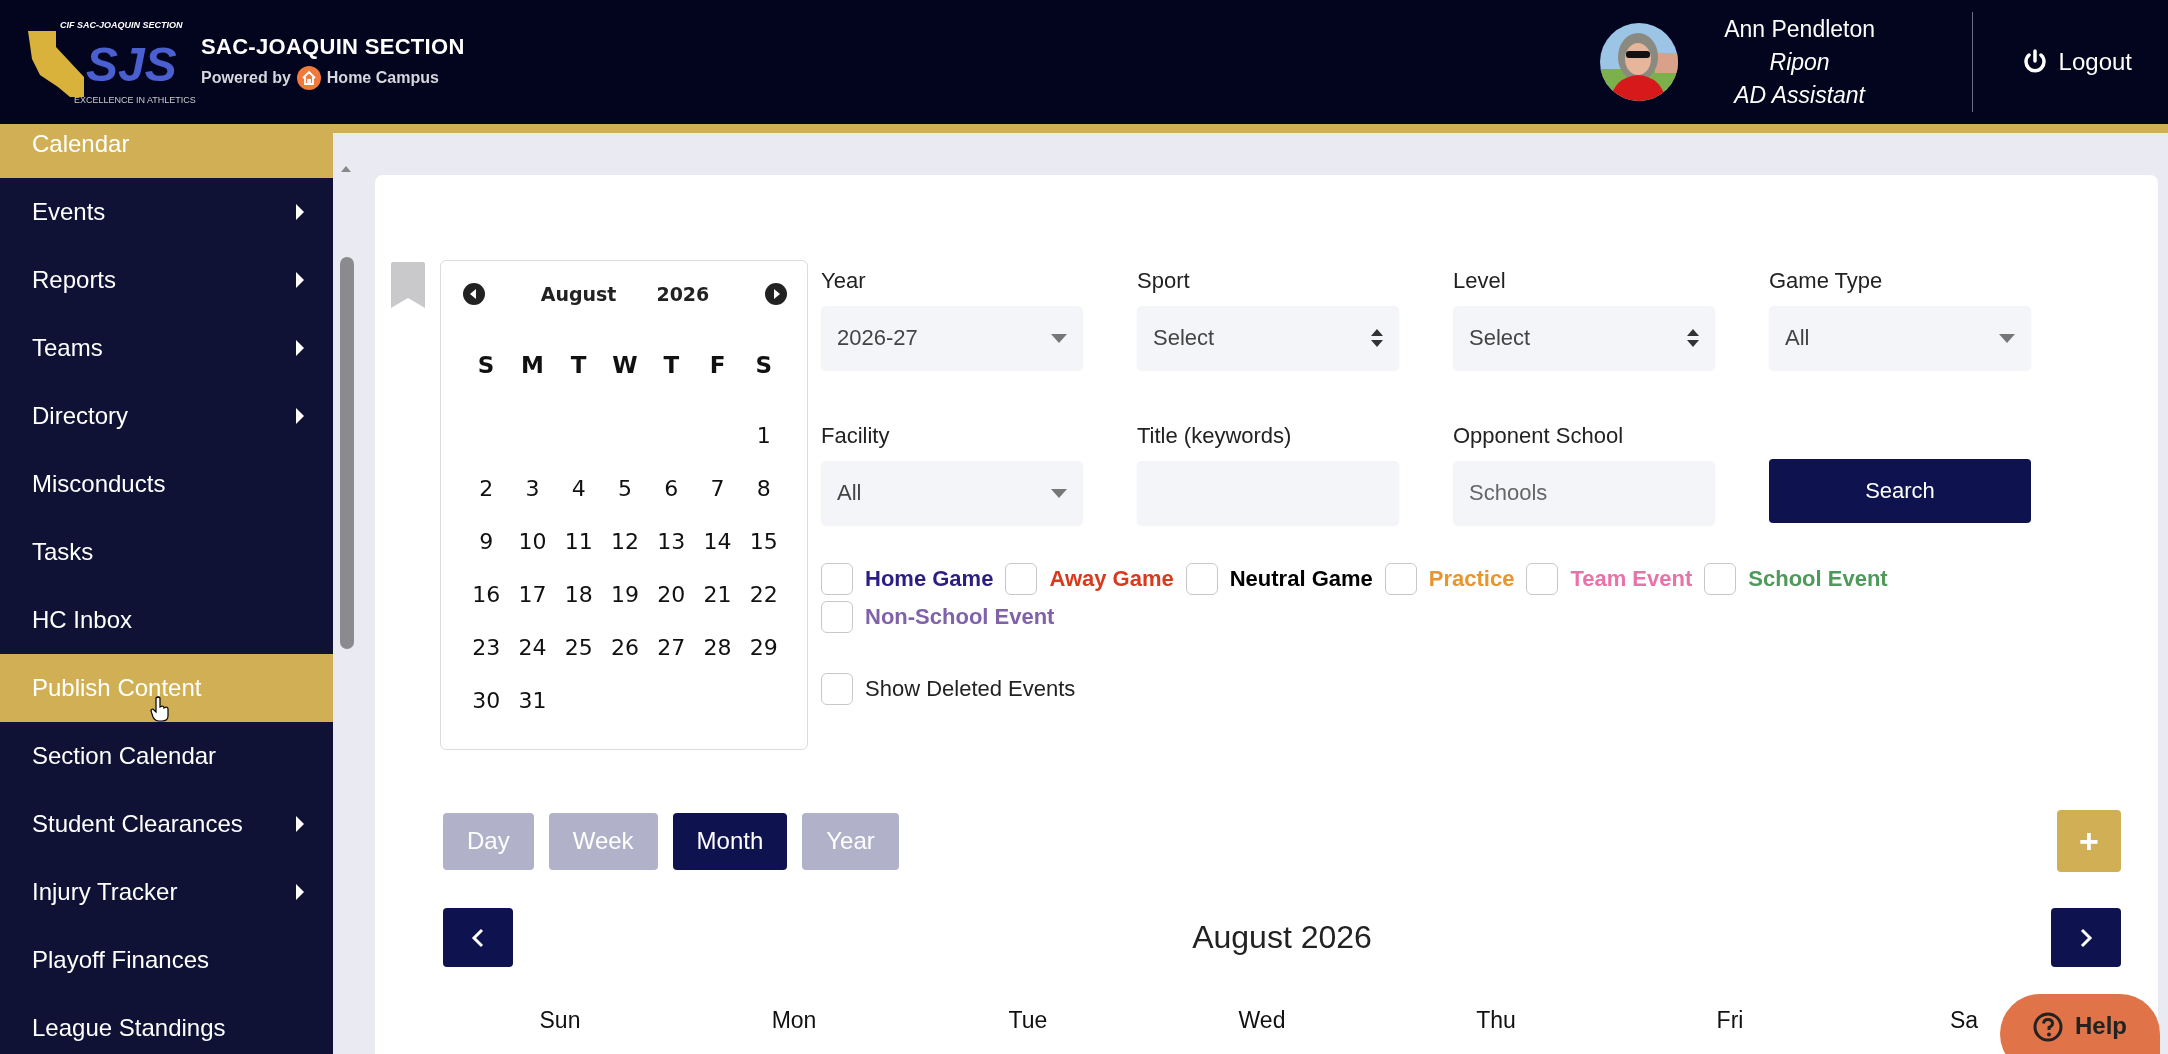 Image resolution: width=2168 pixels, height=1054 pixels. Describe the element at coordinates (929, 579) in the screenshot. I see `event-type-label: Home Game` at that location.